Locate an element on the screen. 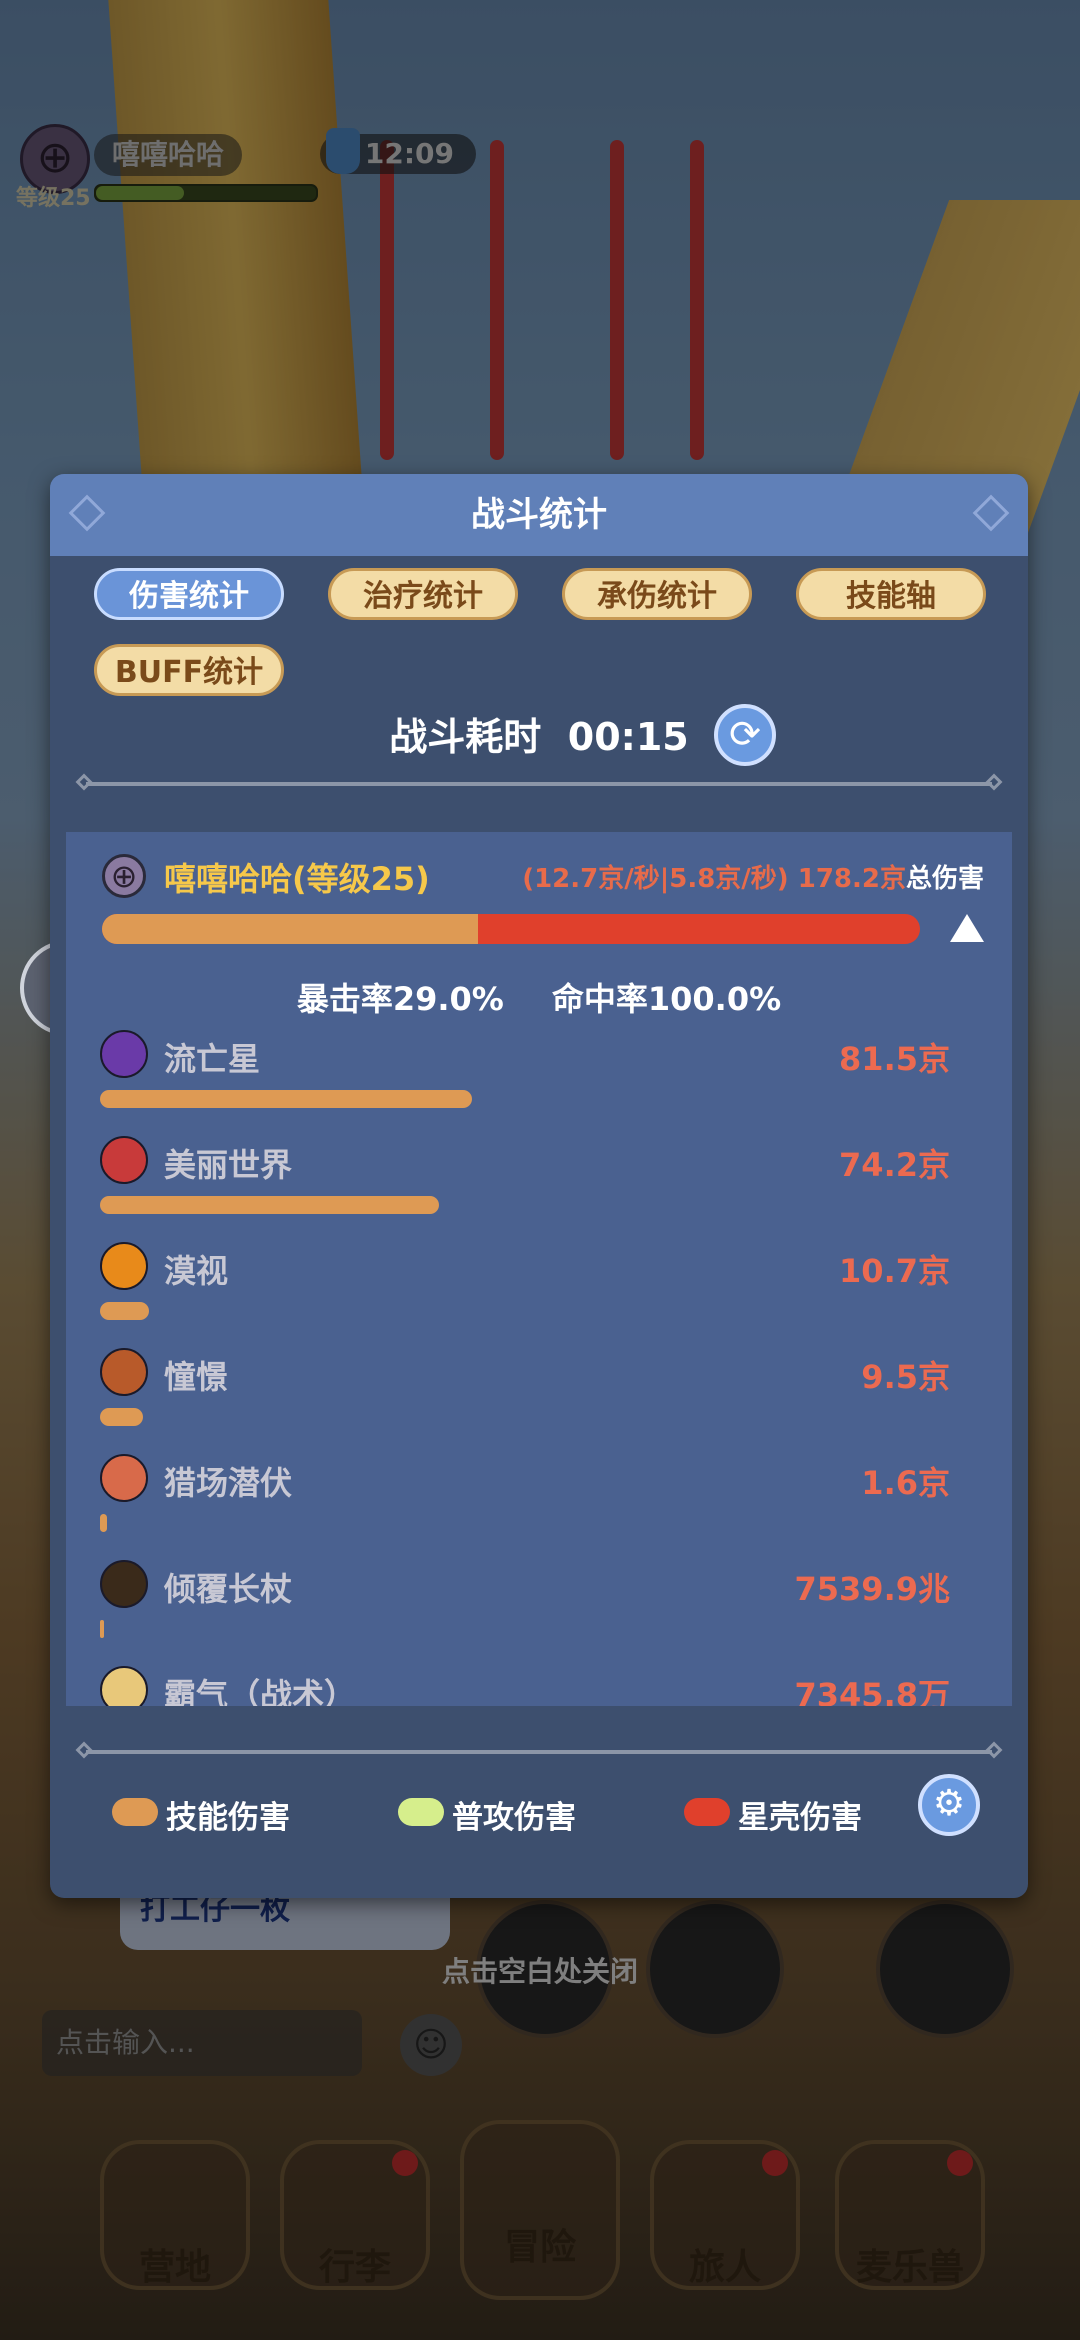  dialog-header: 战斗统计 is located at coordinates (539, 515).